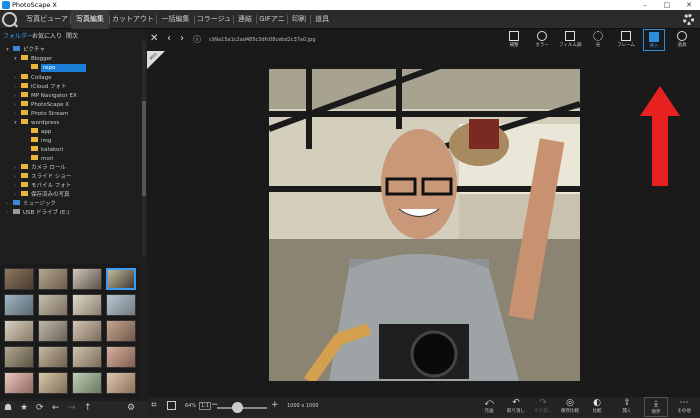  What do you see at coordinates (489, 406) in the screenshot?
I see `revert-button: ⤺ 元画` at bounding box center [489, 406].